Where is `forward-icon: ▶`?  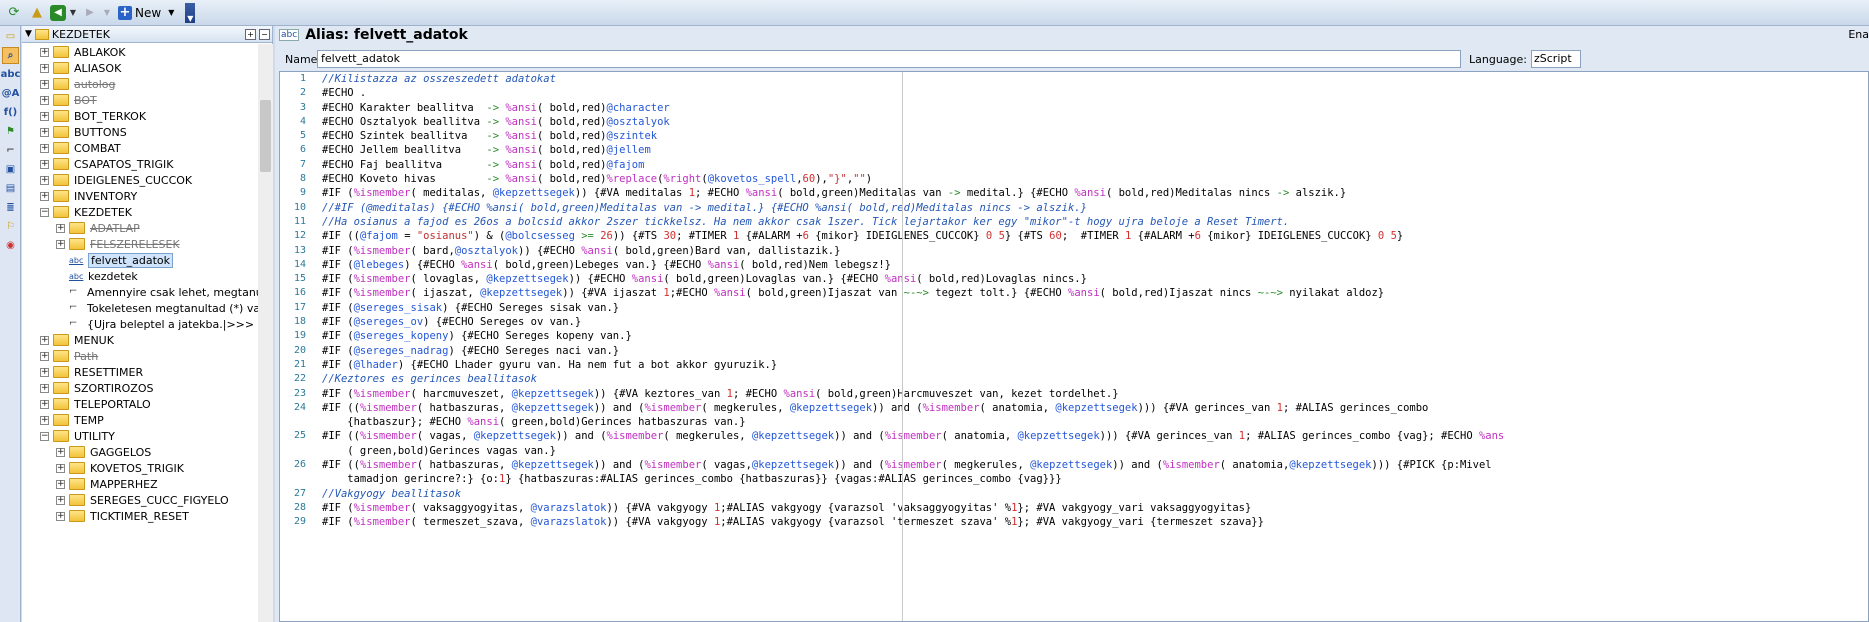 forward-icon: ▶ is located at coordinates (90, 13).